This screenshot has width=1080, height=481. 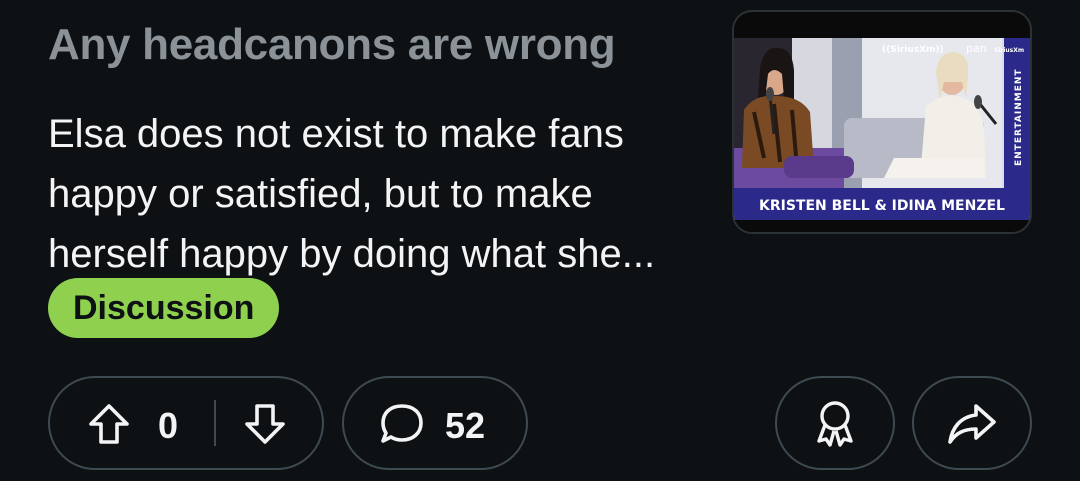 I want to click on share-icon, so click(x=972, y=423).